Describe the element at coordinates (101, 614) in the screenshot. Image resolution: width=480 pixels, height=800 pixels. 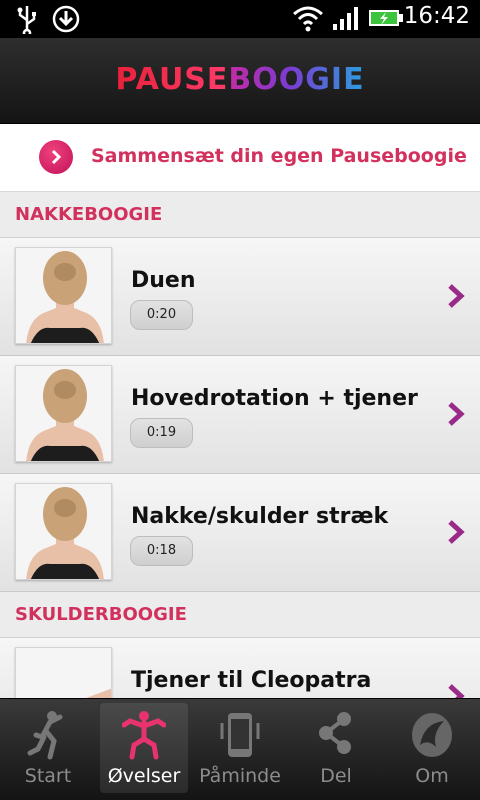
I see `section-title: SKULDERBOOGIE` at that location.